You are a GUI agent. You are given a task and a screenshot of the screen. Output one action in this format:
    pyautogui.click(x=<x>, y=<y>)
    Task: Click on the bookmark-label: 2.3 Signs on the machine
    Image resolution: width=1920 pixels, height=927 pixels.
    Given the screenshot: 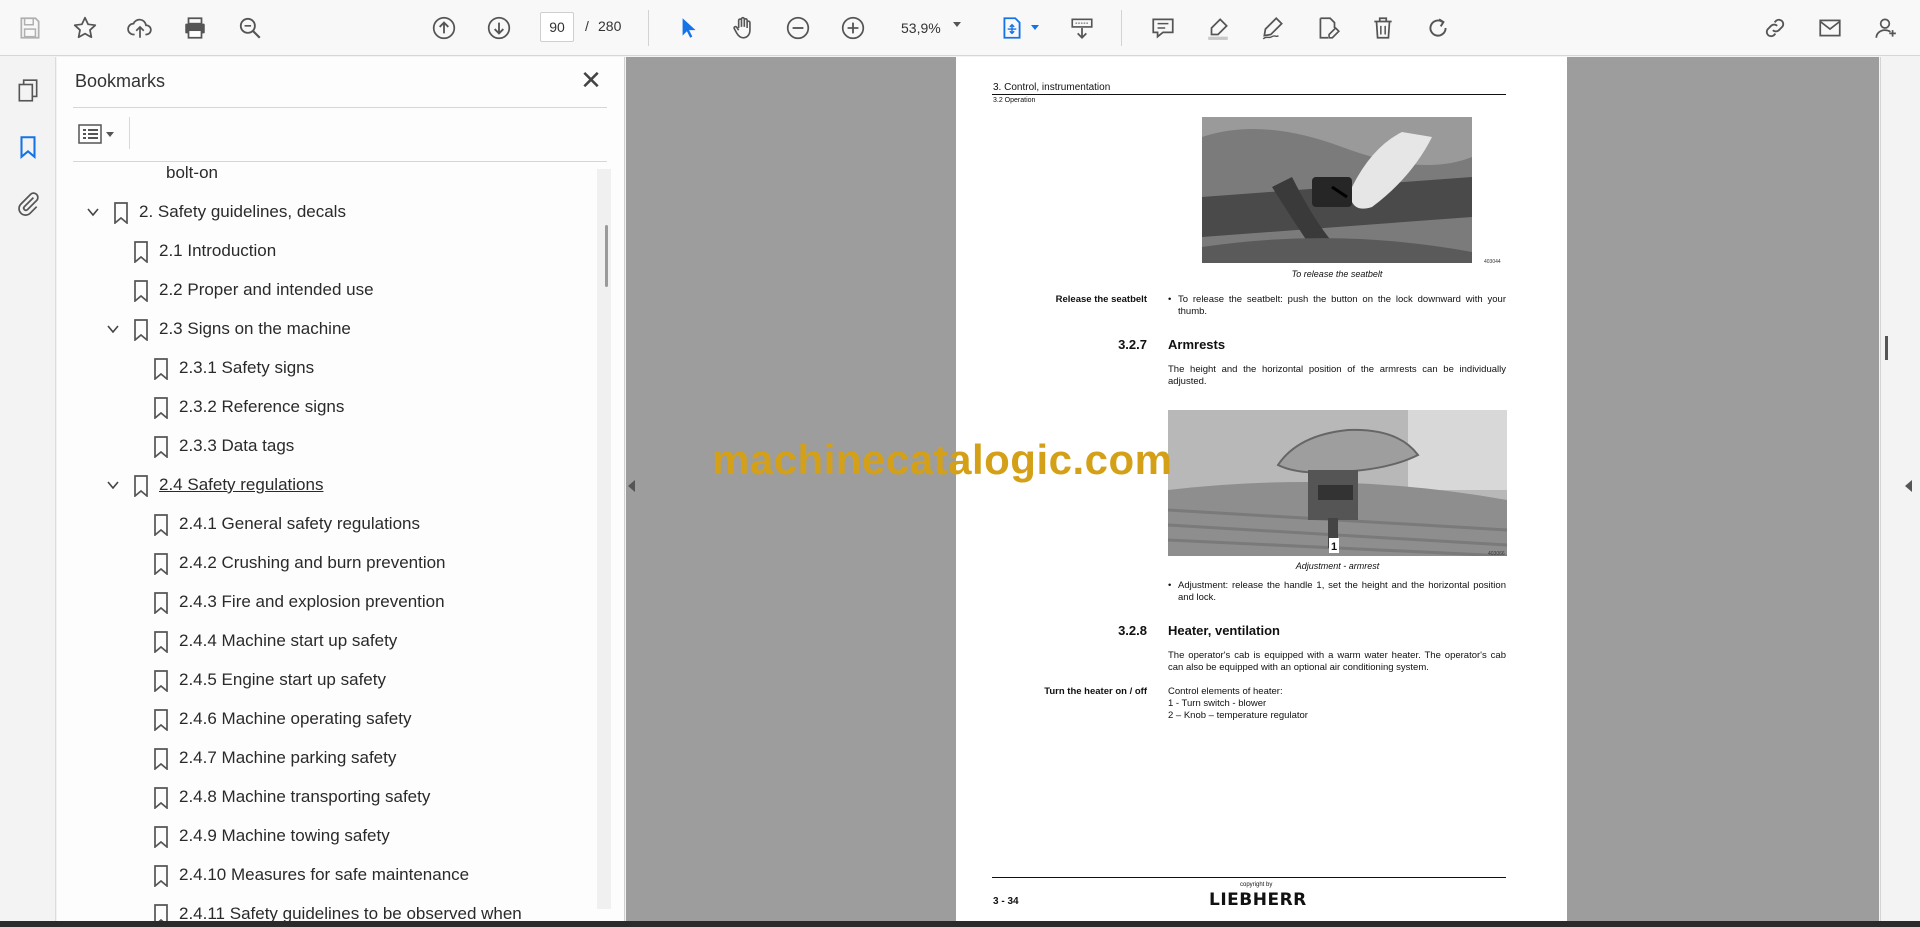 What is the action you would take?
    pyautogui.click(x=255, y=328)
    